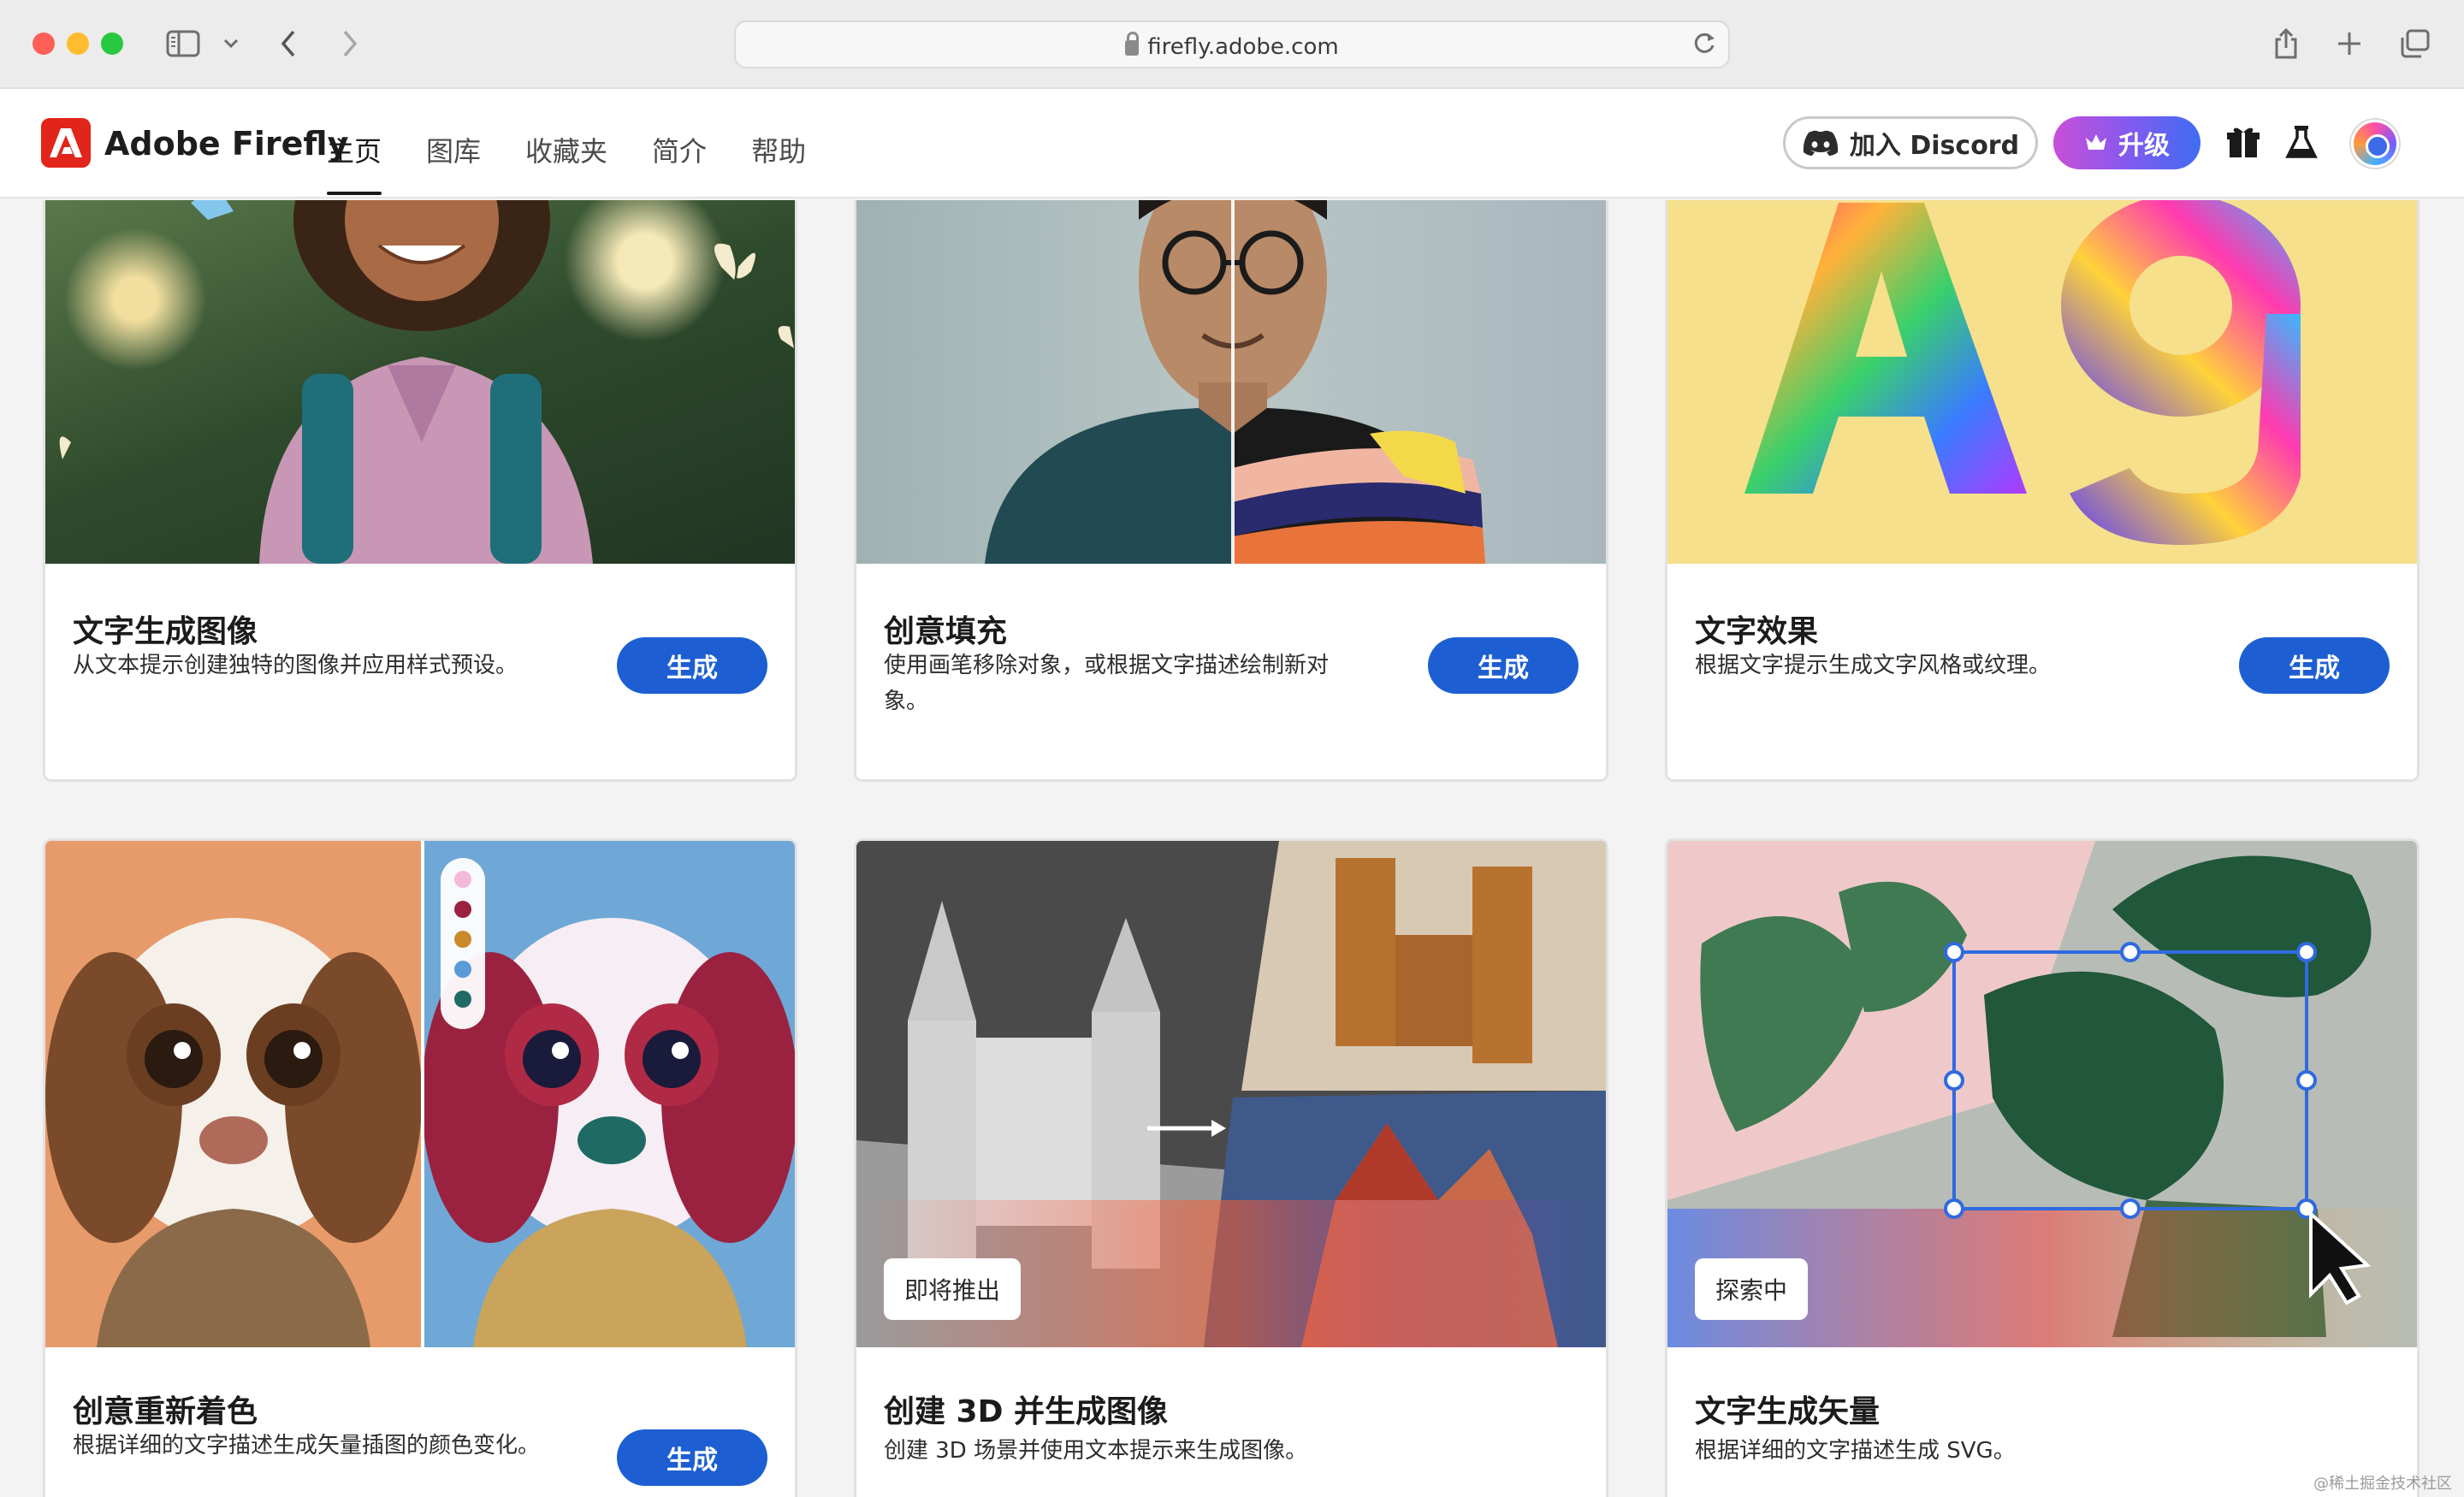  Describe the element at coordinates (295, 665) in the screenshot. I see `card-description: 从文本提示创建独特的图像并应用样式预设。` at that location.